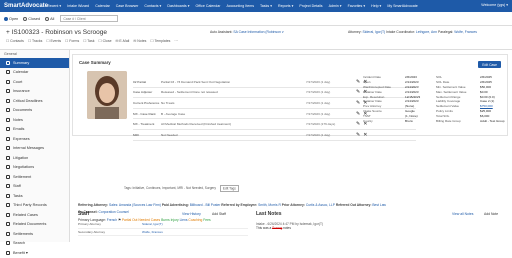 The image size is (512, 258). Describe the element at coordinates (23, 110) in the screenshot. I see `sidebar-item-label: Documents` at that location.